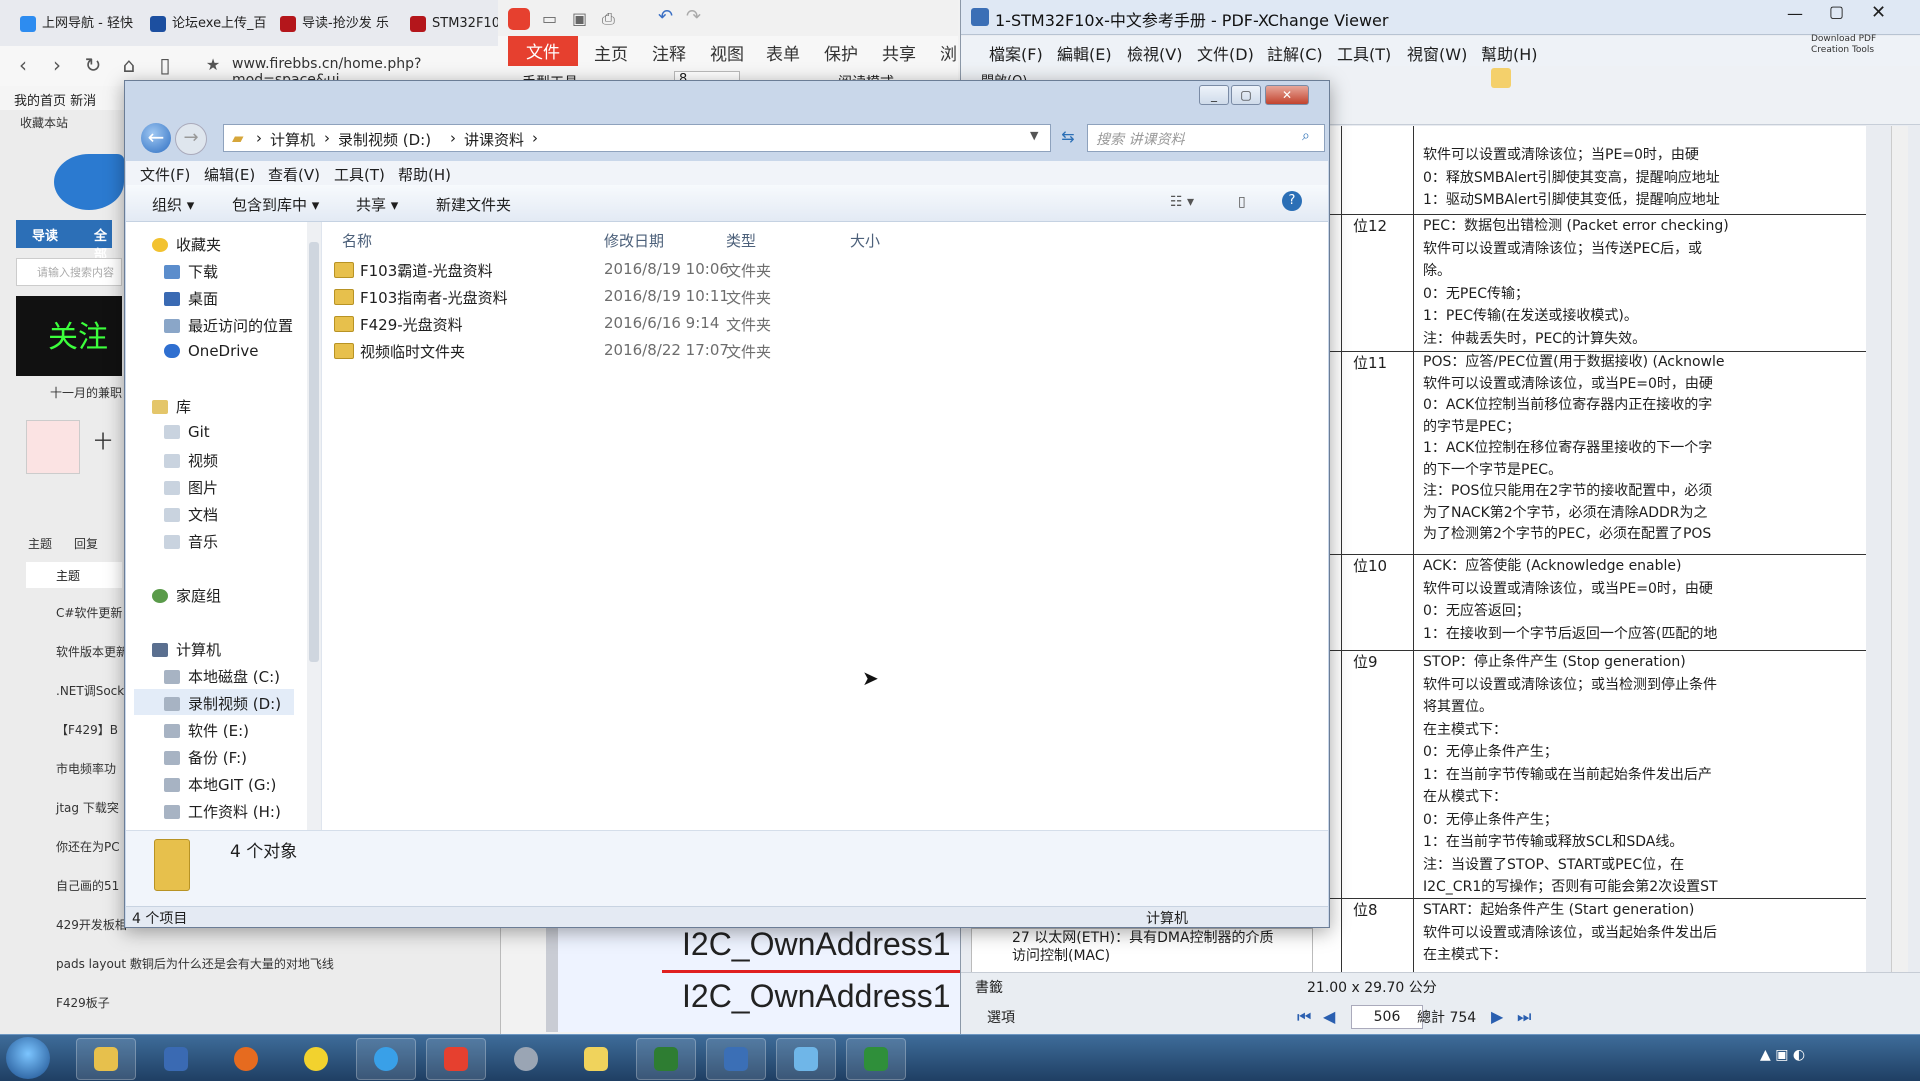 The width and height of the screenshot is (1920, 1081). What do you see at coordinates (841, 52) in the screenshot?
I see `tab-protect: 保护` at bounding box center [841, 52].